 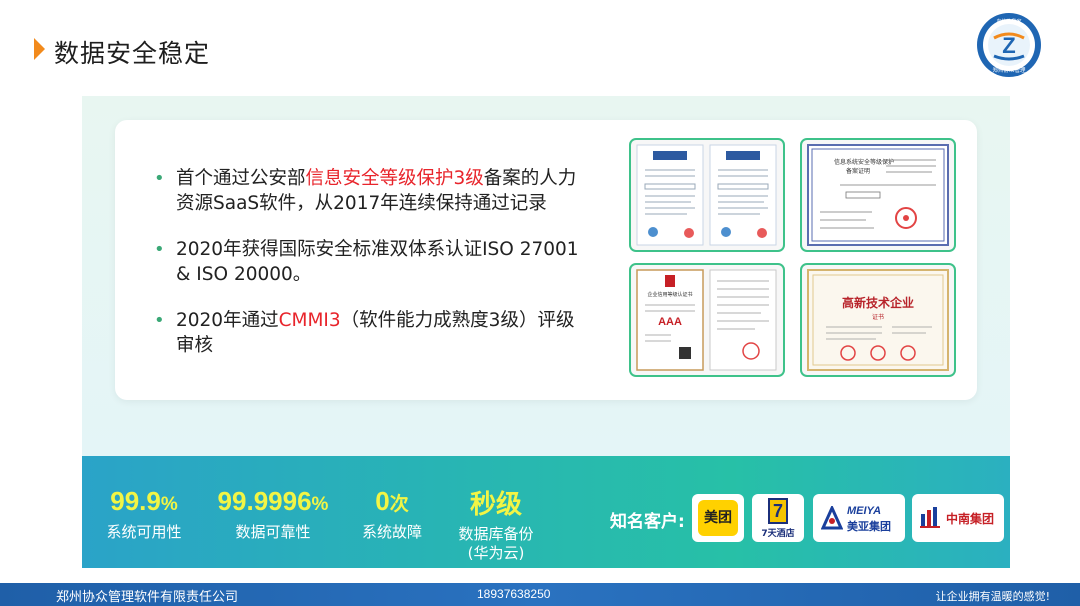 I want to click on footer-slogan: 让企业拥有温暖的感觉!, so click(x=992, y=596).